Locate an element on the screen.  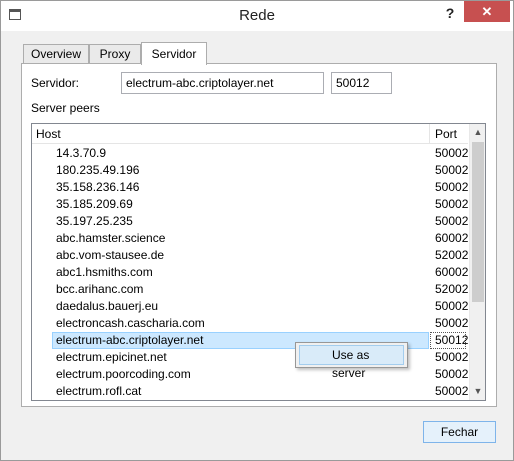
use-as-server-menu-item: Use as server is located at coordinates (351, 362).